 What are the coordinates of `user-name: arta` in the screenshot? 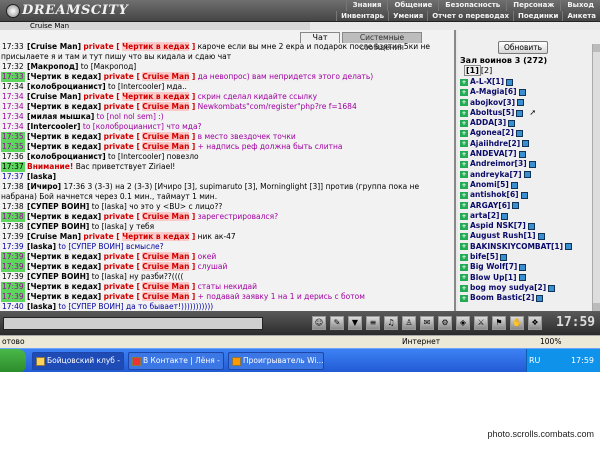 It's located at (478, 216).